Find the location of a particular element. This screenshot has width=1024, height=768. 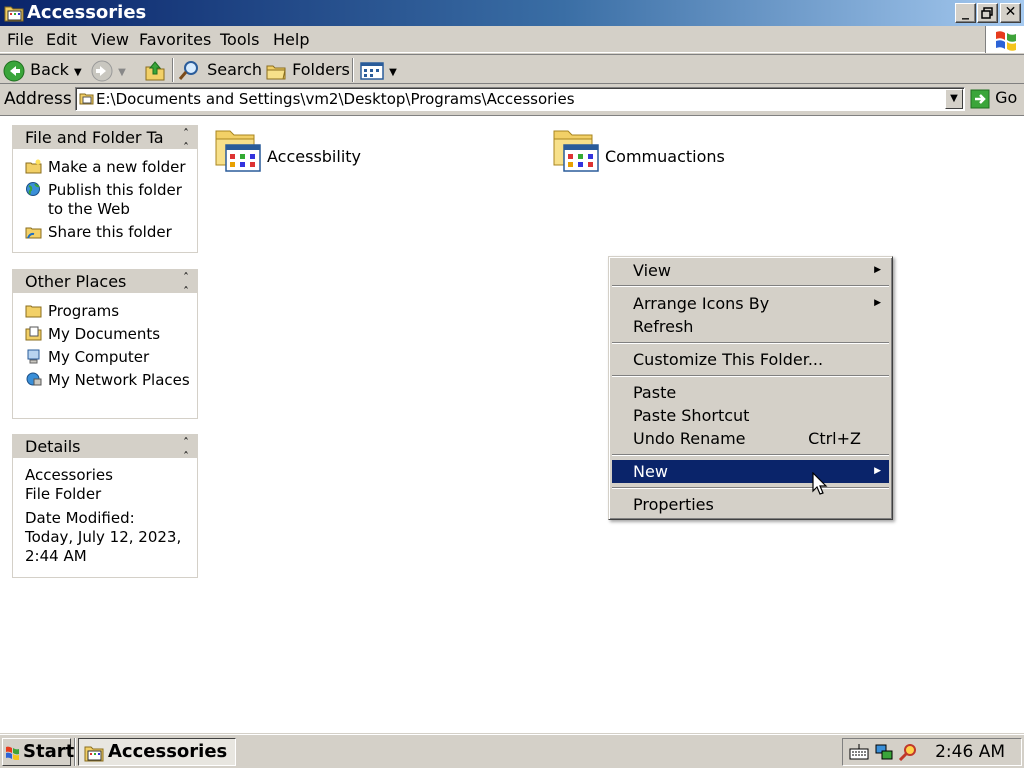

back-button: Back ▼ is located at coordinates (42, 70).